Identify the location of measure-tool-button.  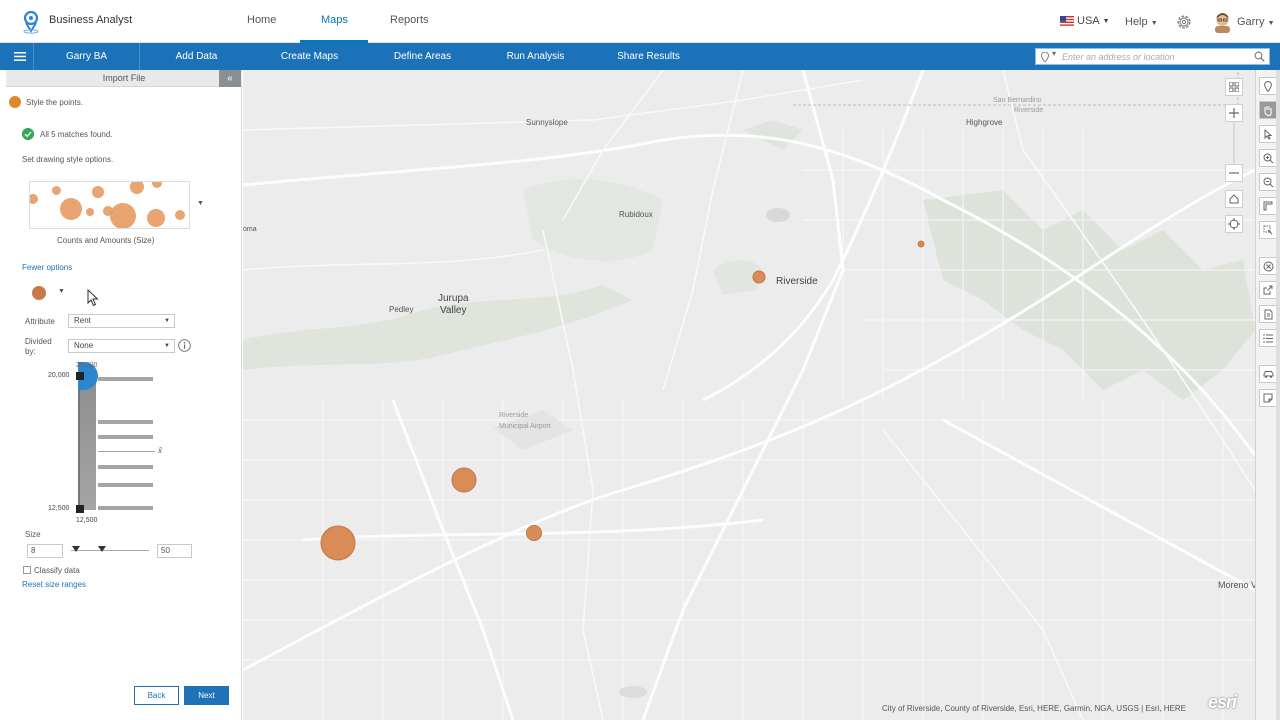
(1268, 206).